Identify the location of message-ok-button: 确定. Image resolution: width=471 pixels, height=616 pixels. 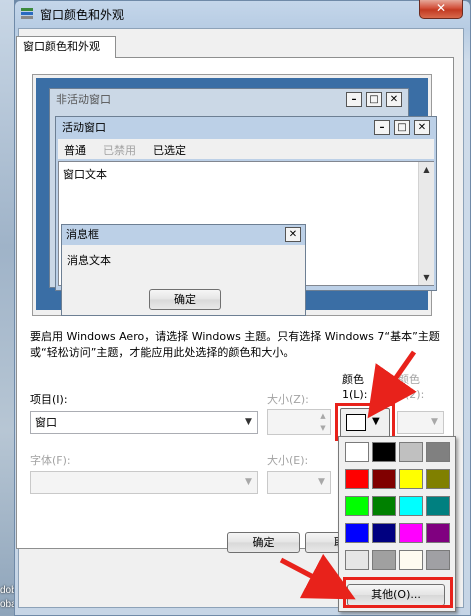
(185, 299).